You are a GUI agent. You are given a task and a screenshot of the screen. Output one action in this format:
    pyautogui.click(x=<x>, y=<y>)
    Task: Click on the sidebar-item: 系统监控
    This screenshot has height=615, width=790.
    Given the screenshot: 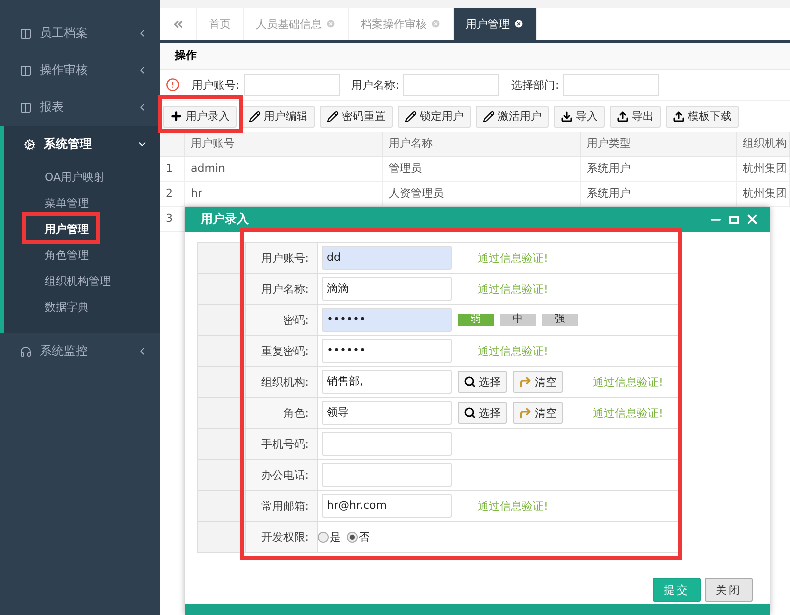 What is the action you would take?
    pyautogui.click(x=80, y=351)
    